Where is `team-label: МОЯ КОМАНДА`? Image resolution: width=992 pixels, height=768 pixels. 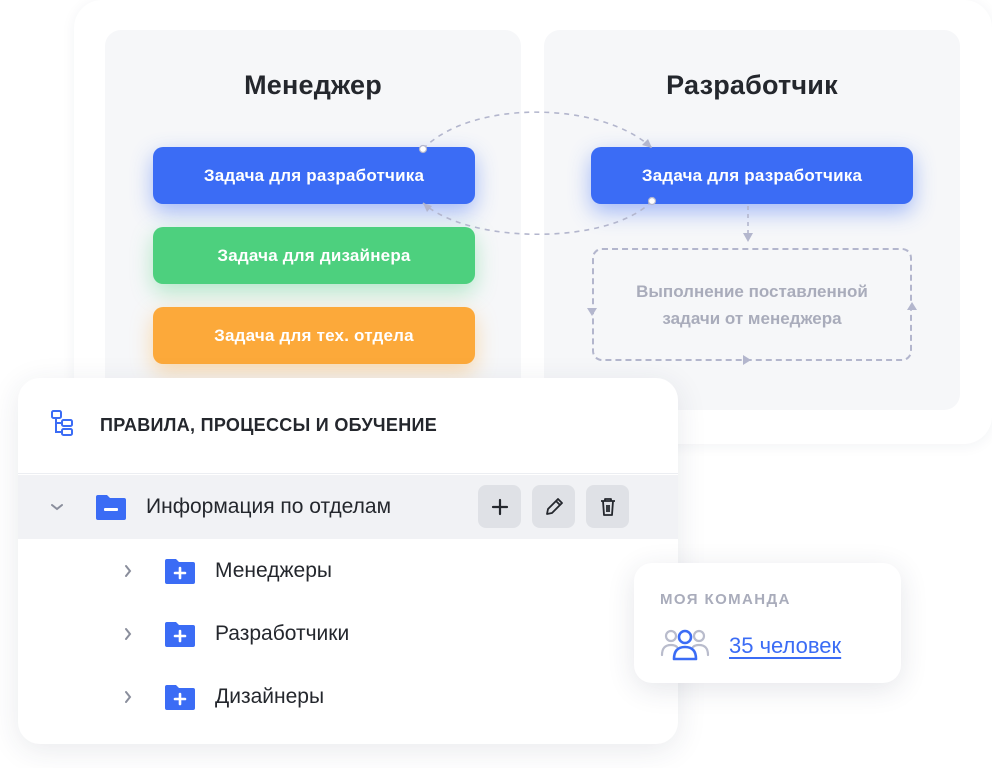
team-label: МОЯ КОМАНДА is located at coordinates (725, 599).